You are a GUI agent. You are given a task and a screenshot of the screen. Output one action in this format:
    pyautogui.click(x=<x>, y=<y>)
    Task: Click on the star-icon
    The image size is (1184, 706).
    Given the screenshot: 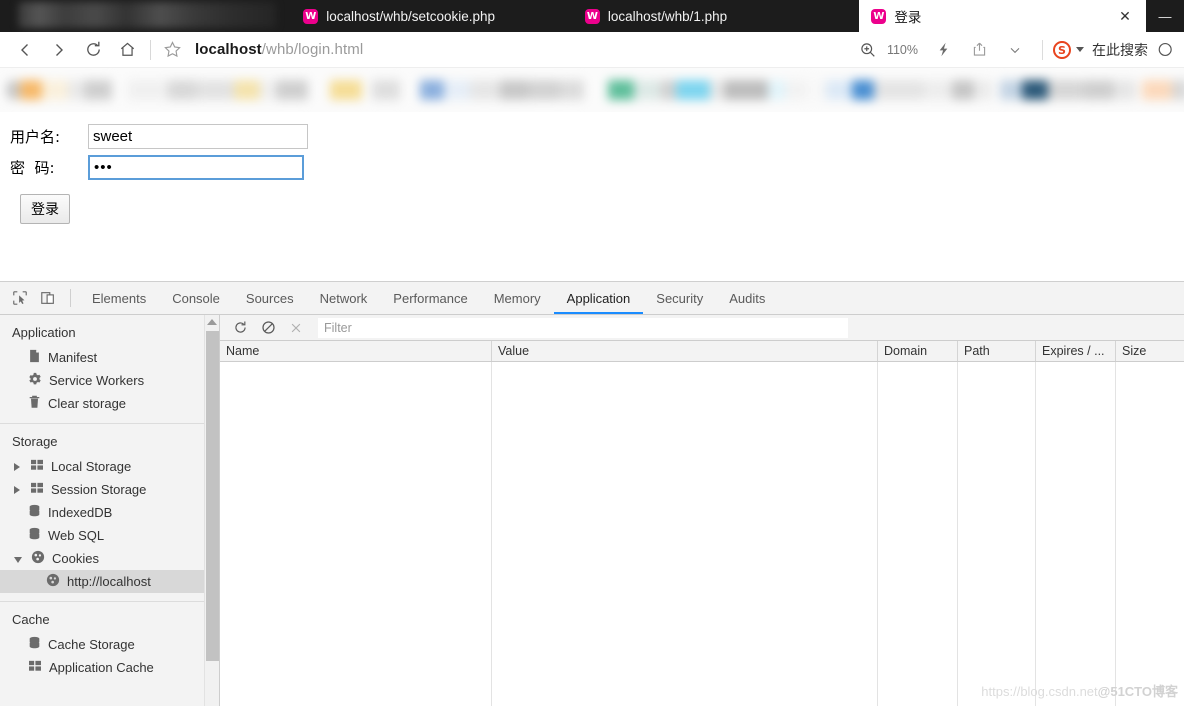 What is the action you would take?
    pyautogui.click(x=172, y=49)
    